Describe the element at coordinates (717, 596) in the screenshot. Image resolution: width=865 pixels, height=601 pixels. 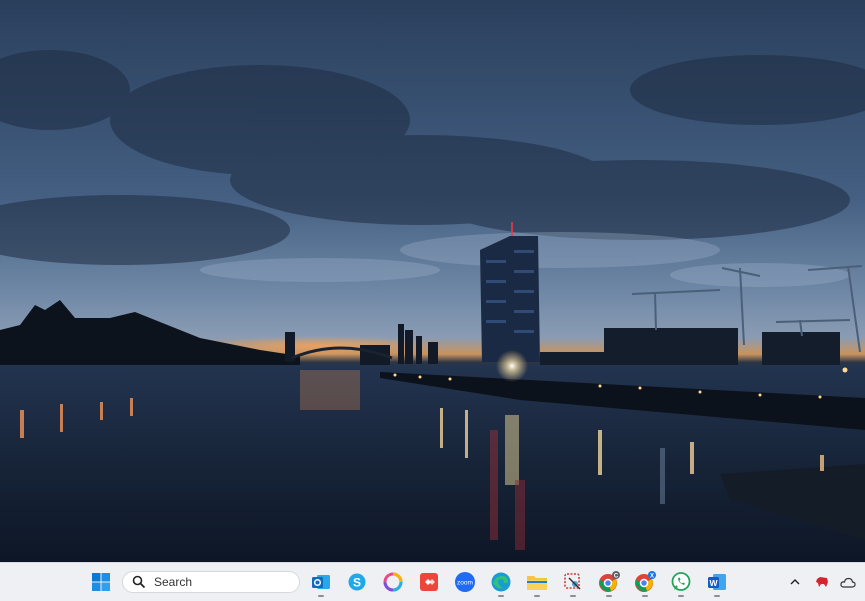
I see `word-running-indicator` at that location.